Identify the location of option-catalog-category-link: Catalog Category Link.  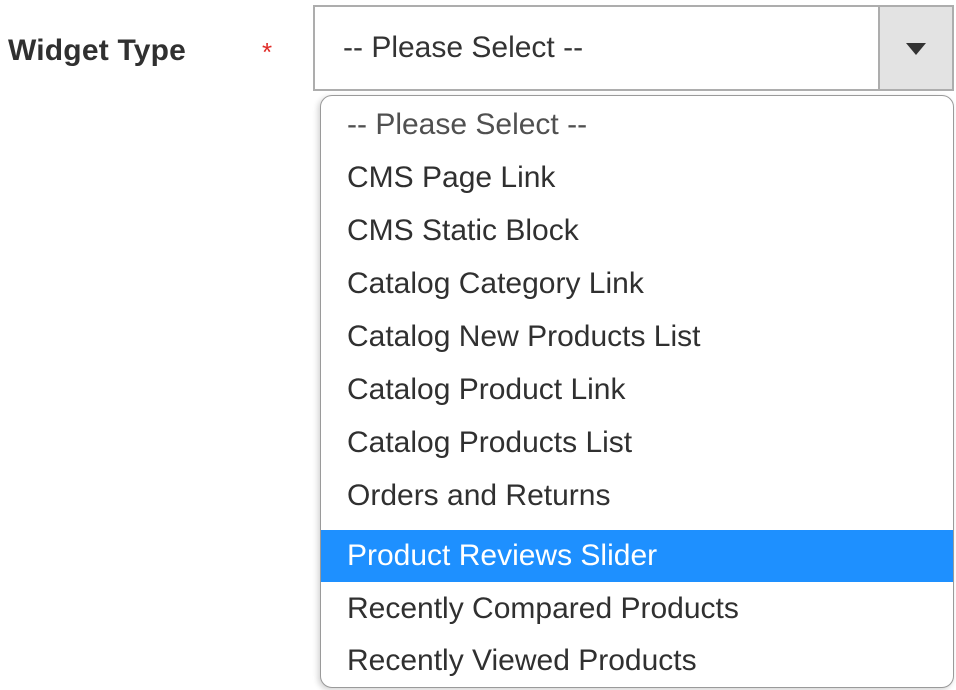
(637, 284).